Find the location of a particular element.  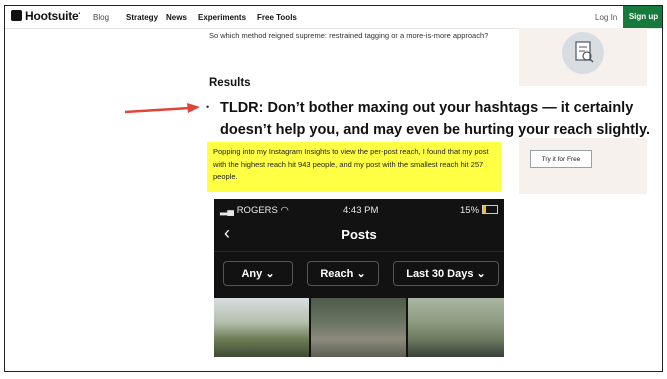

filter-date-range: Last 30 Days ⌄ is located at coordinates (446, 273).